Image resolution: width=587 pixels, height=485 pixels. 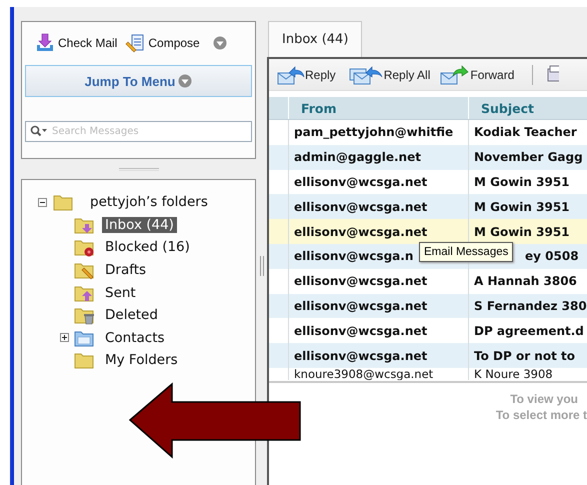 What do you see at coordinates (309, 74) in the screenshot?
I see `reply-button: Reply` at bounding box center [309, 74].